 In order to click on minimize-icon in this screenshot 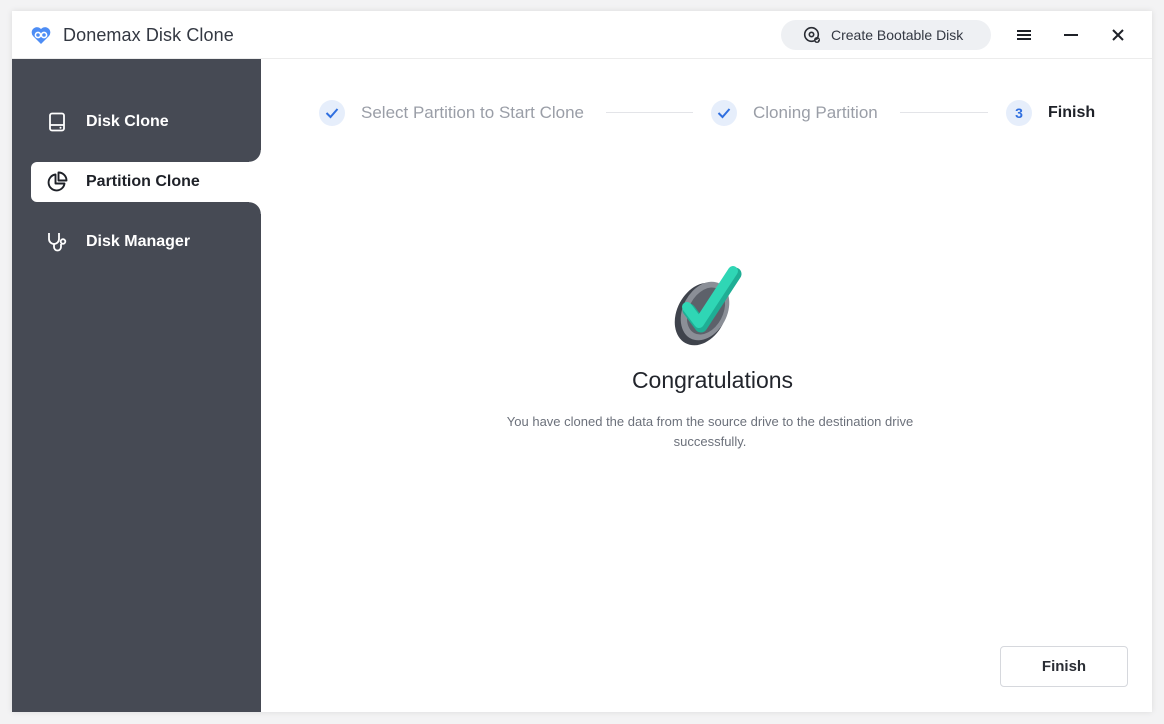, I will do `click(1071, 35)`.